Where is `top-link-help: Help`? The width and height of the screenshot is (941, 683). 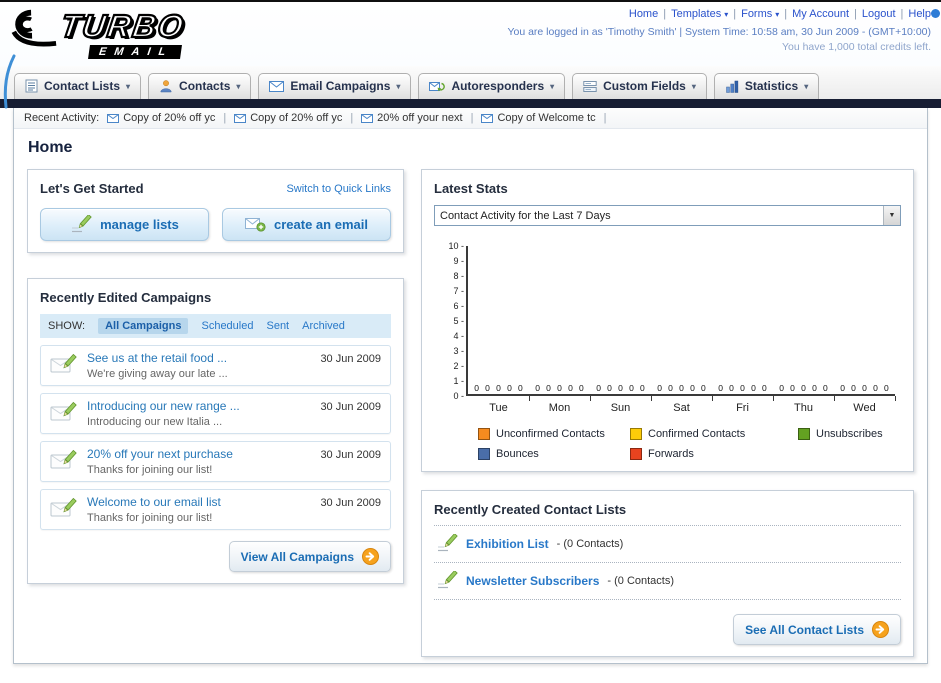
top-link-help: Help is located at coordinates (919, 14).